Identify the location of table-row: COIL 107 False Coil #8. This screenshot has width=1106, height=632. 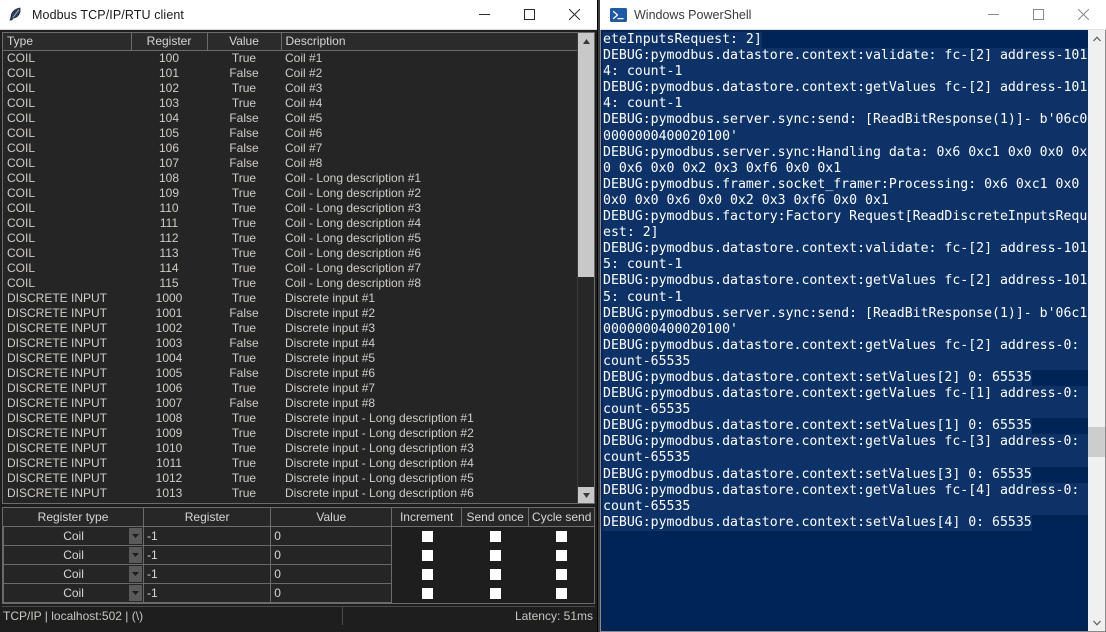
(290, 163).